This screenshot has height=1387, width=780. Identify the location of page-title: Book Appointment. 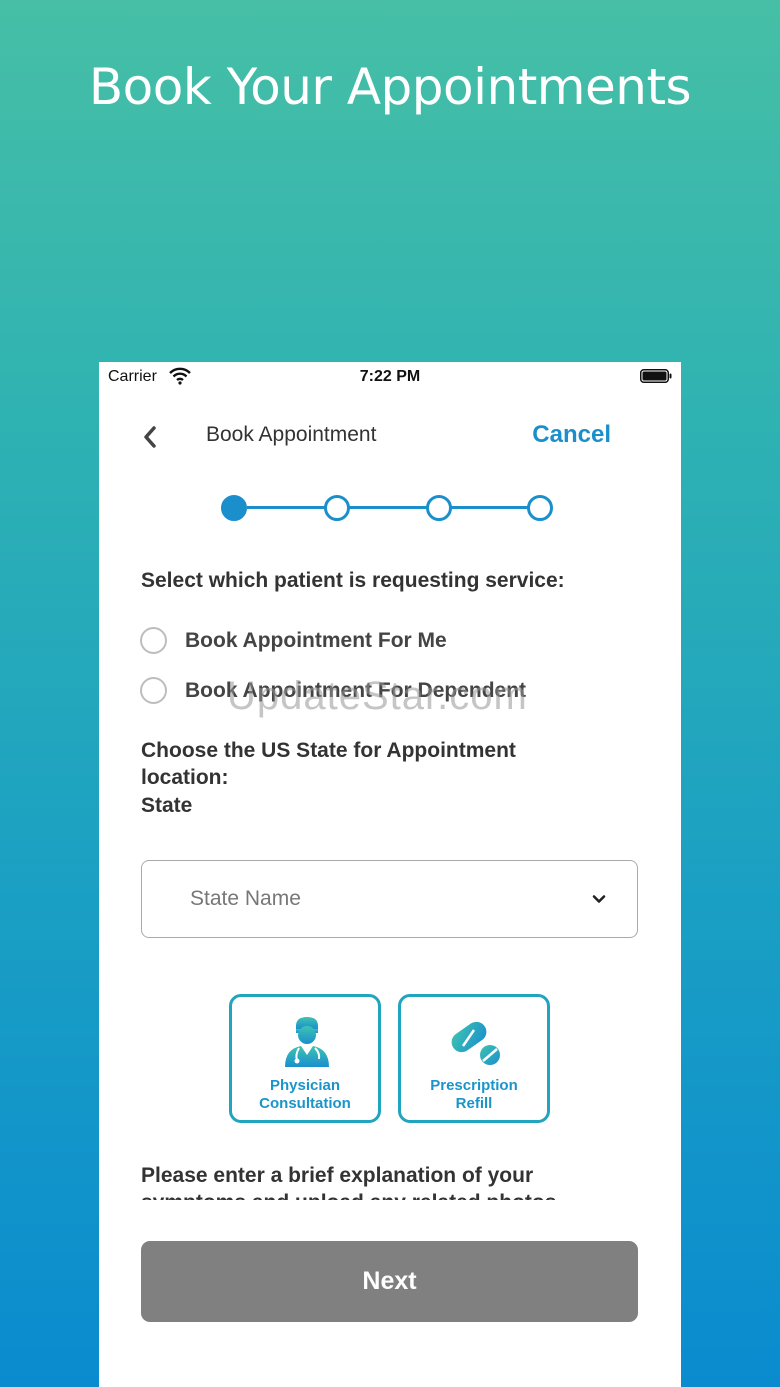
(291, 434).